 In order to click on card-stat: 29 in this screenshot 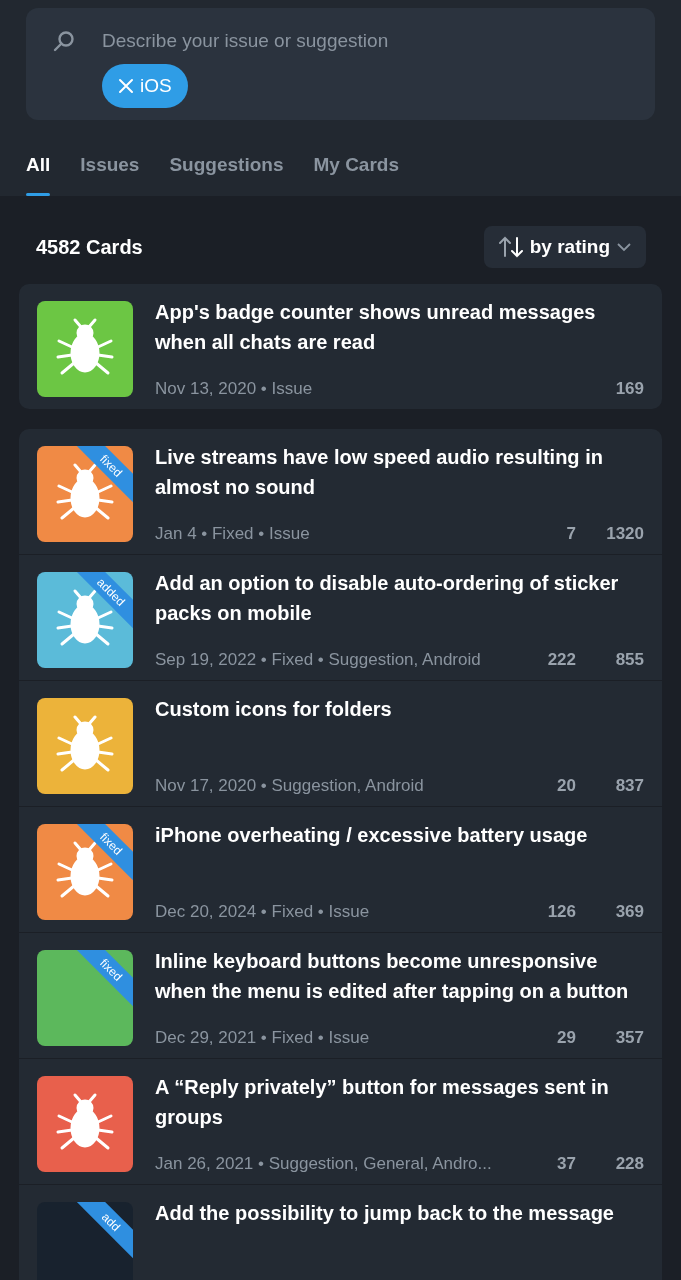, I will do `click(566, 1038)`.